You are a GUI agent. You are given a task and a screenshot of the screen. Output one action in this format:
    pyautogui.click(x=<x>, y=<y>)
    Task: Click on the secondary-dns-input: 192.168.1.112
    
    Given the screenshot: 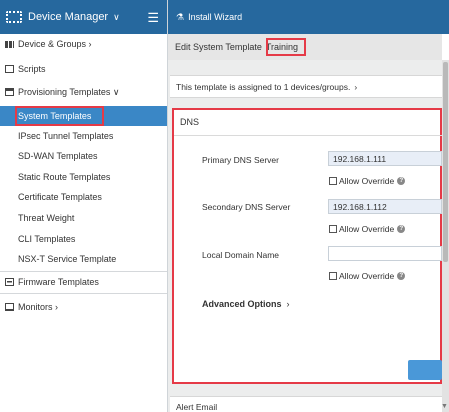 What is the action you would take?
    pyautogui.click(x=385, y=206)
    